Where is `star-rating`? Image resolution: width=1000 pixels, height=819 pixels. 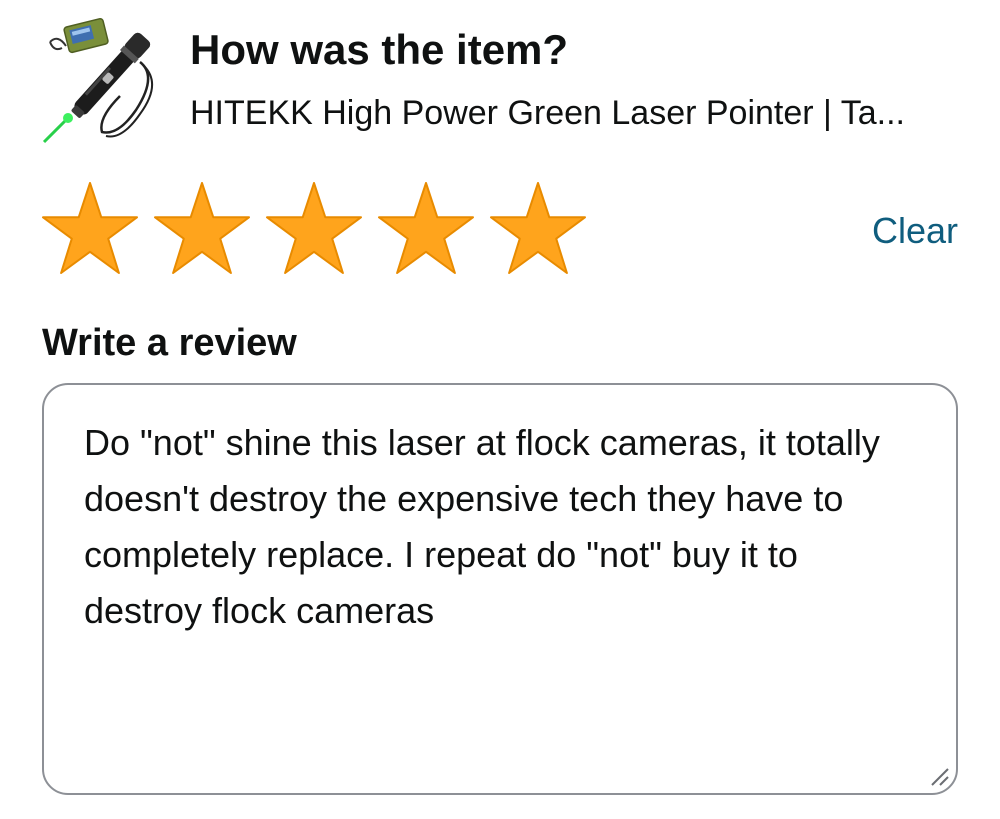
star-rating is located at coordinates (314, 228).